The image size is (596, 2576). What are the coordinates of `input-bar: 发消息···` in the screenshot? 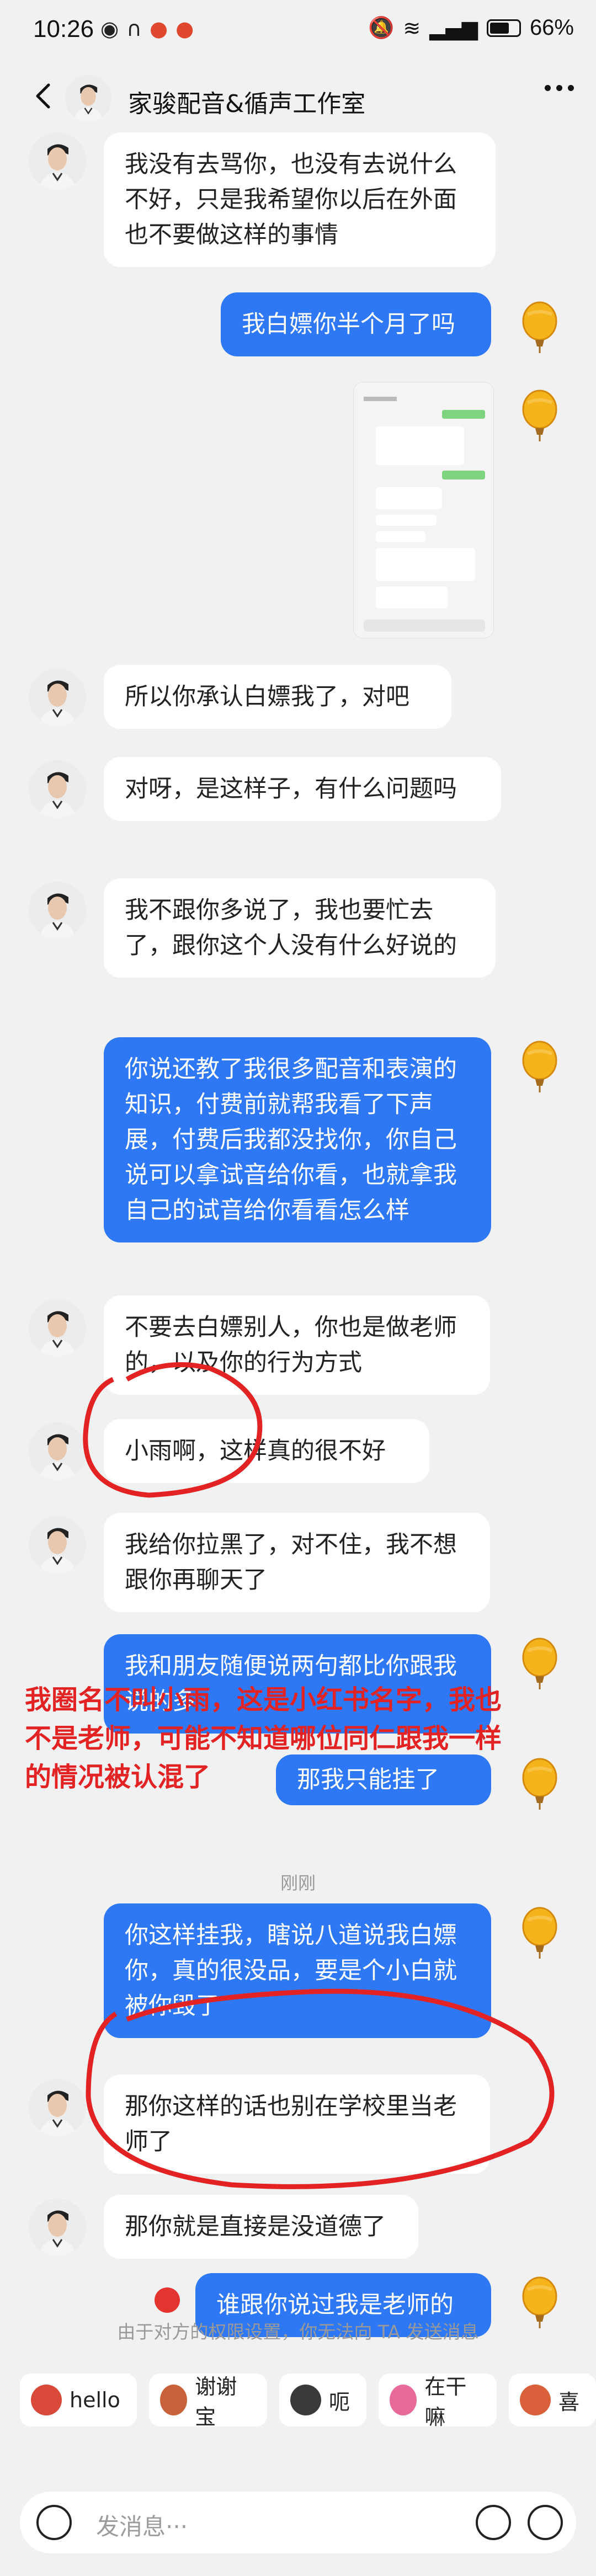 It's located at (298, 2529).